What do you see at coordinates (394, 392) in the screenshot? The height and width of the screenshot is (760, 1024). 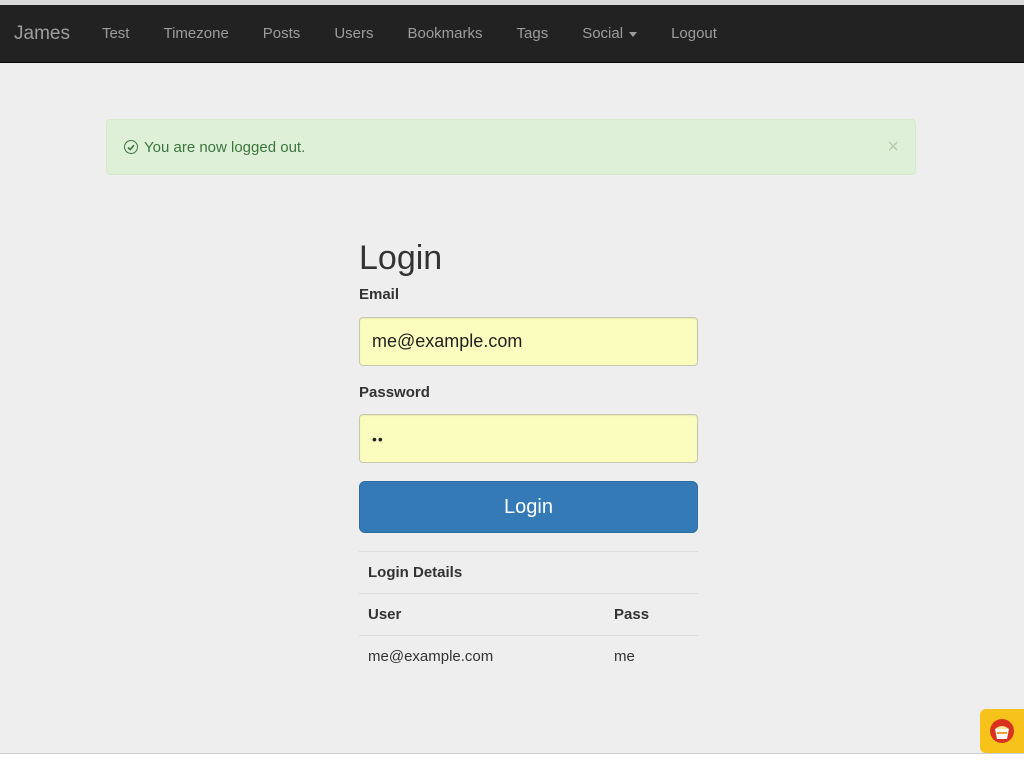 I see `password-label: Password` at bounding box center [394, 392].